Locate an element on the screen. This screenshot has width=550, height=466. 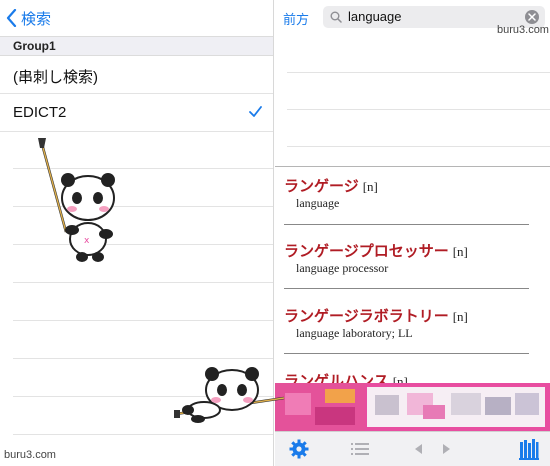
results-divider is located at coordinates (412, 166).